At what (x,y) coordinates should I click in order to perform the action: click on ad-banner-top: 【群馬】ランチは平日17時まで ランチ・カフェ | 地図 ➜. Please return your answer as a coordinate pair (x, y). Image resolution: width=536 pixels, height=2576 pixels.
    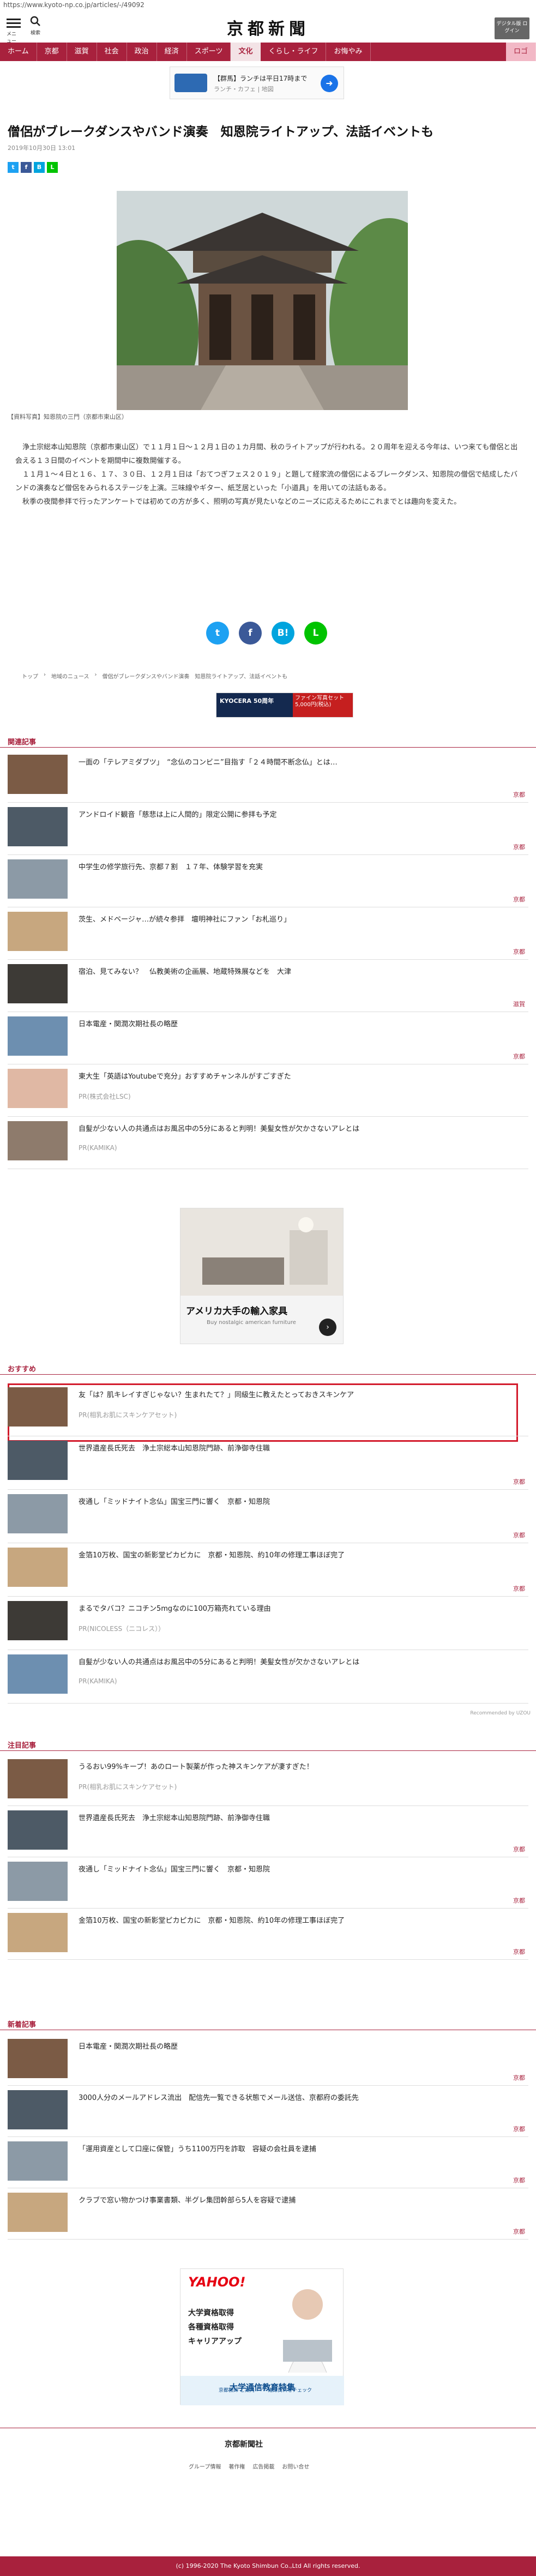
    Looking at the image, I should click on (257, 83).